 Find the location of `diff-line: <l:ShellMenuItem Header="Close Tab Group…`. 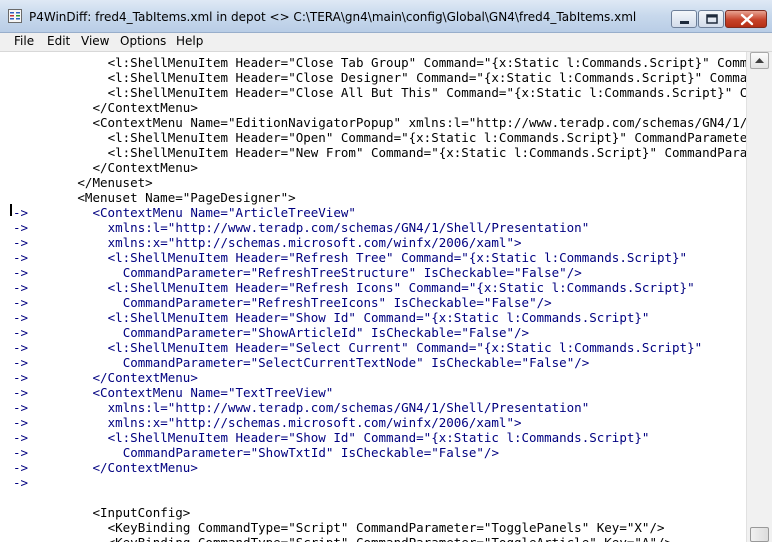

diff-line: <l:ShellMenuItem Header="Close Tab Group… is located at coordinates (373, 62).